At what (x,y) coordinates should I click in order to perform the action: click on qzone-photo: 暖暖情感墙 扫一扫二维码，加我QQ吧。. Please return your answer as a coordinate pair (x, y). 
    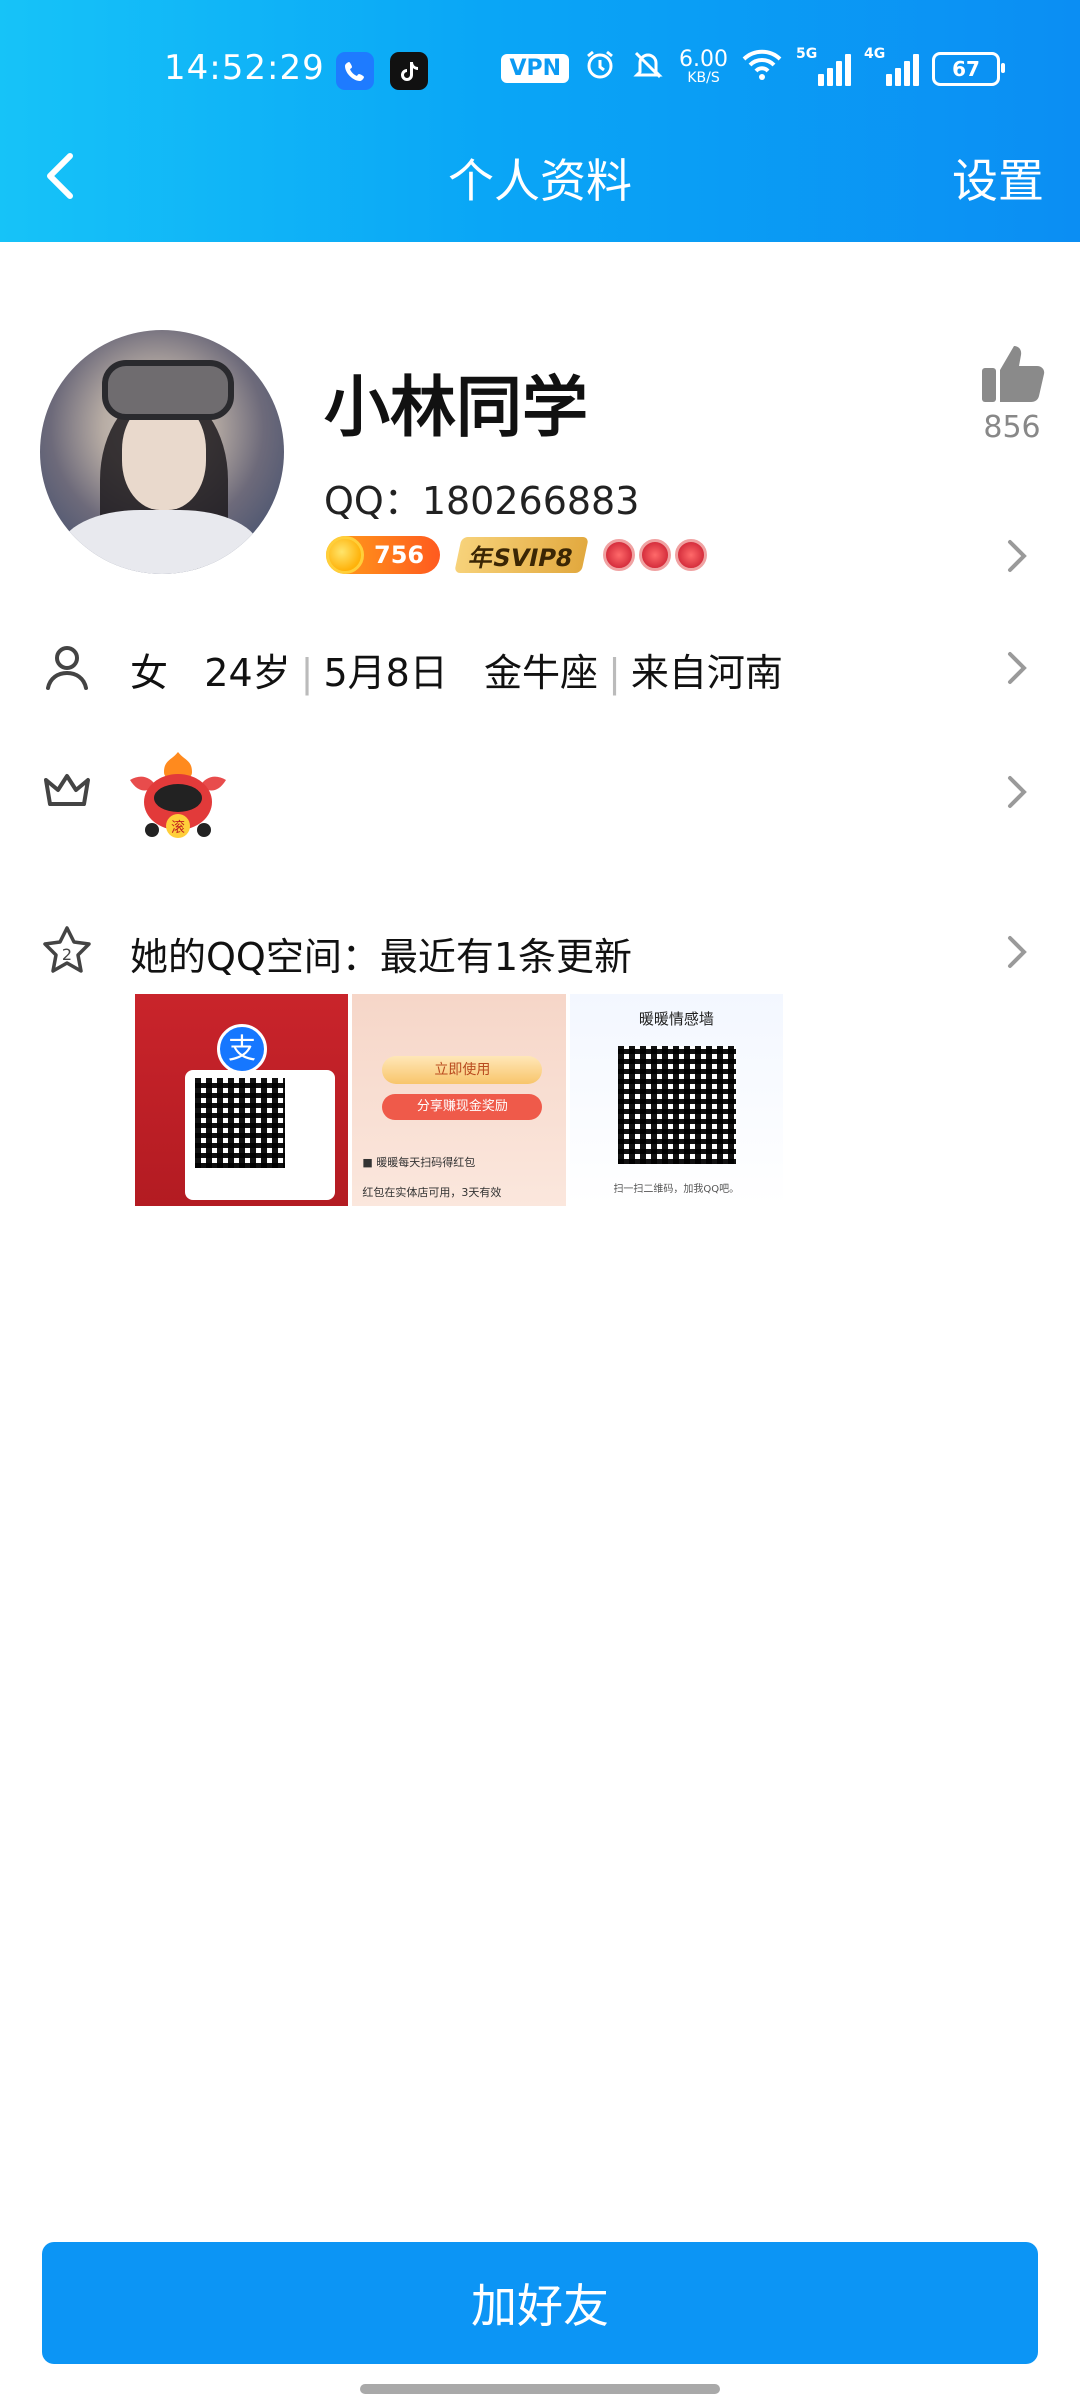
    Looking at the image, I should click on (676, 1100).